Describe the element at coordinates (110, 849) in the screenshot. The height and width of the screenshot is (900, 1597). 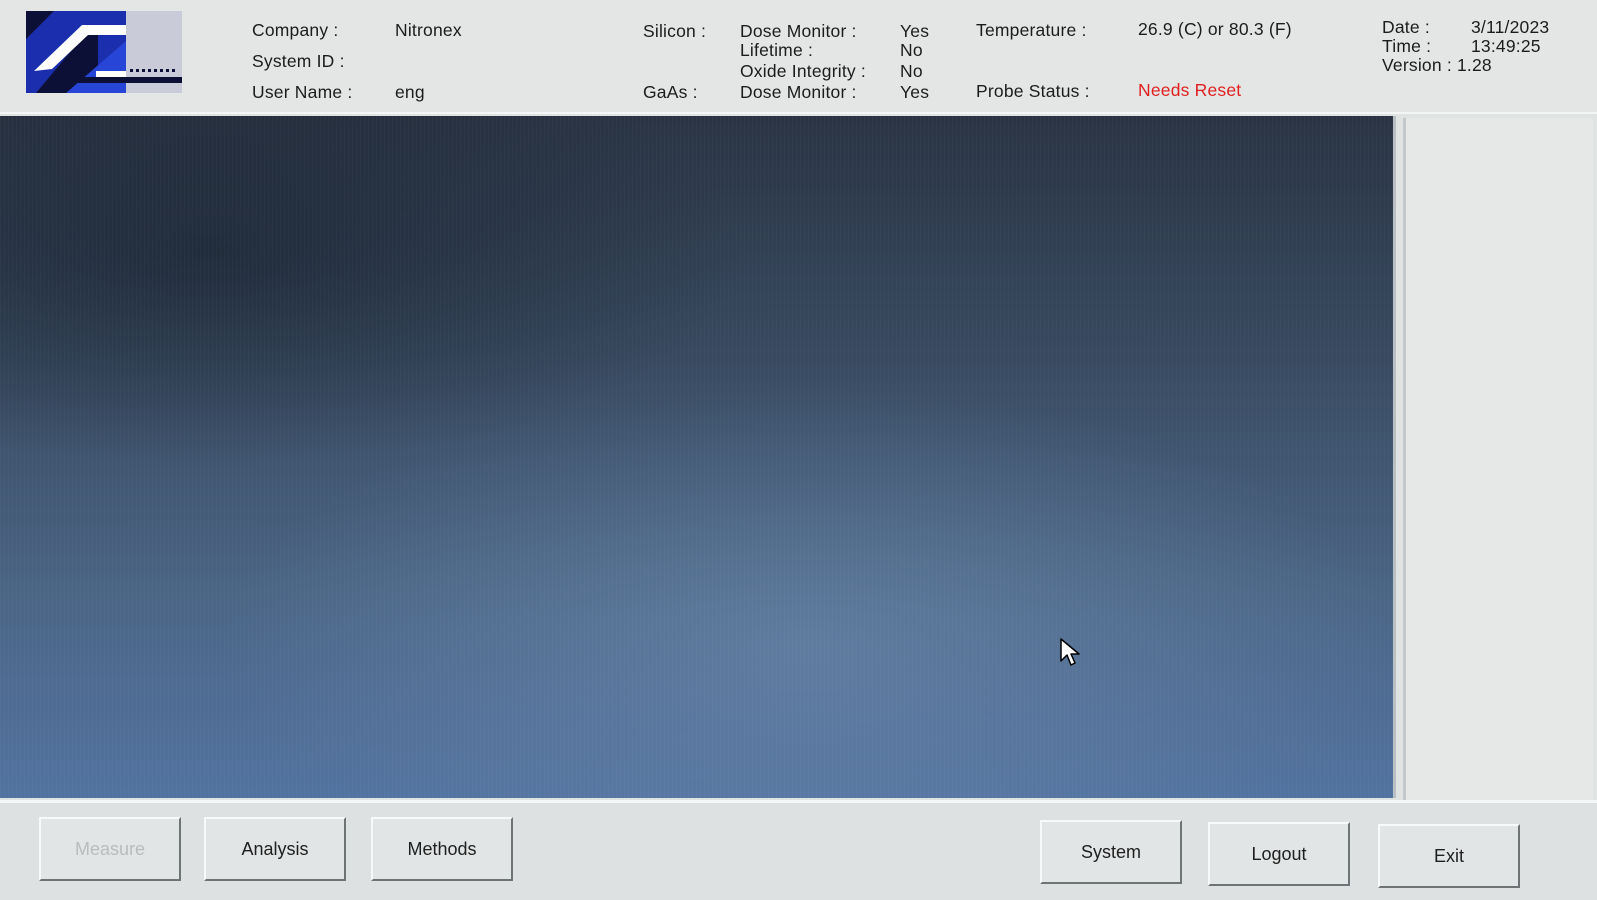
I see `measure-button: Measure` at that location.